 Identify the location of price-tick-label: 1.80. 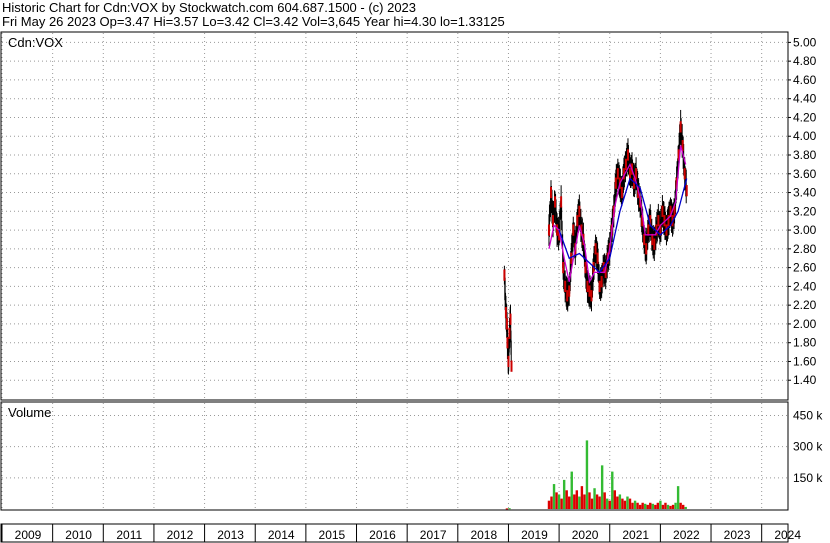
(805, 343).